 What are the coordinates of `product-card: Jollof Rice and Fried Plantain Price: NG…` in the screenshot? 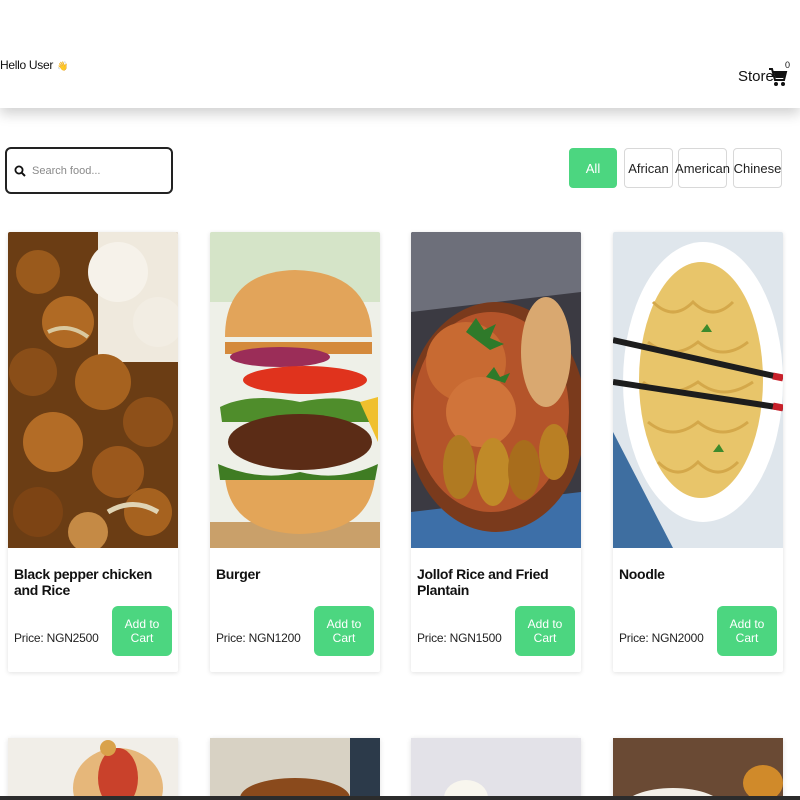 It's located at (496, 452).